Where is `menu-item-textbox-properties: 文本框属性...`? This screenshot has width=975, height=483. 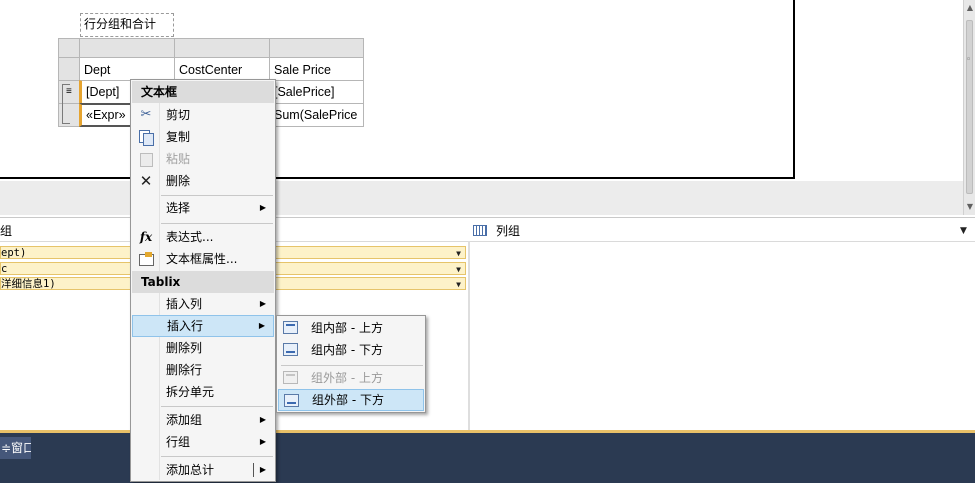 menu-item-textbox-properties: 文本框属性... is located at coordinates (203, 259).